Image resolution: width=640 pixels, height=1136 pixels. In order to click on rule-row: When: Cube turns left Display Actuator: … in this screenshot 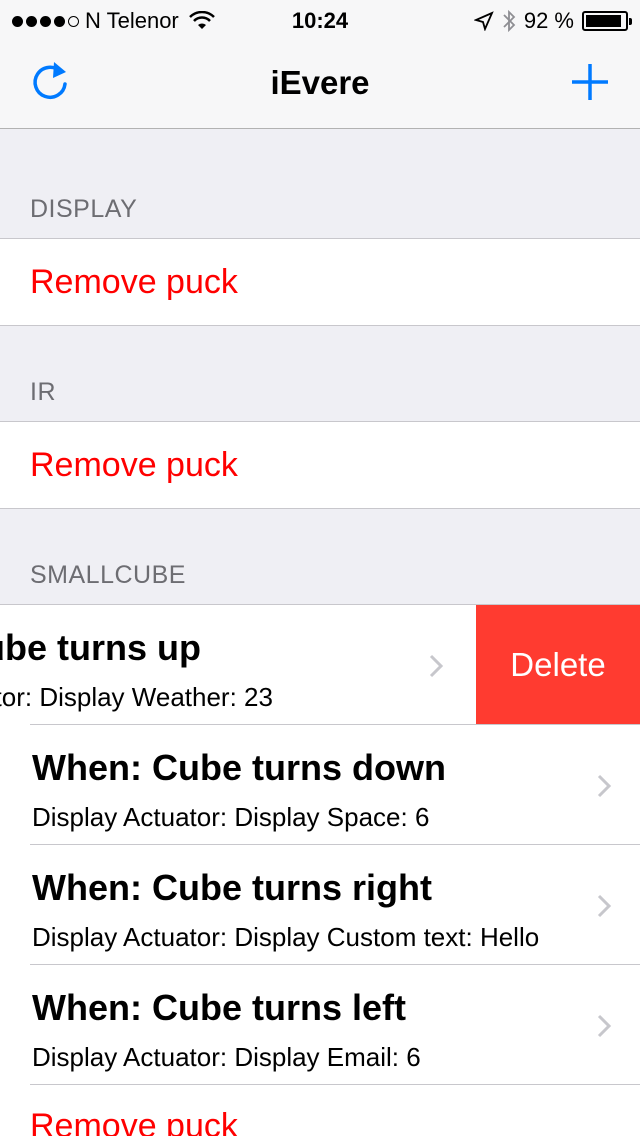, I will do `click(320, 1025)`.